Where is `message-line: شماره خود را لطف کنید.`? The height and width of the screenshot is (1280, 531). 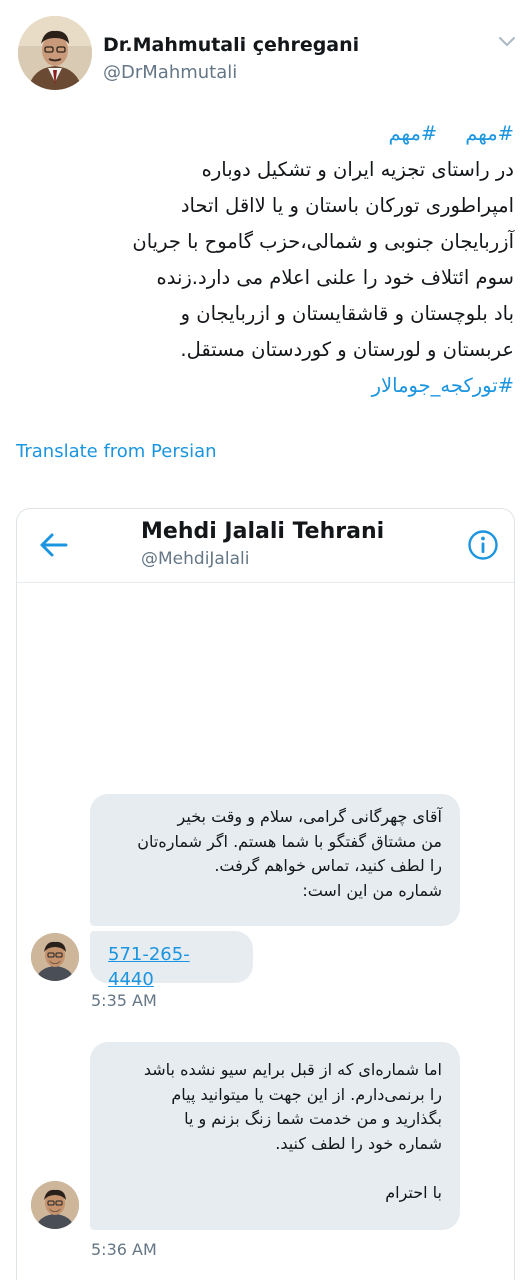 message-line: شماره خود را لطف کنید. is located at coordinates (358, 1143).